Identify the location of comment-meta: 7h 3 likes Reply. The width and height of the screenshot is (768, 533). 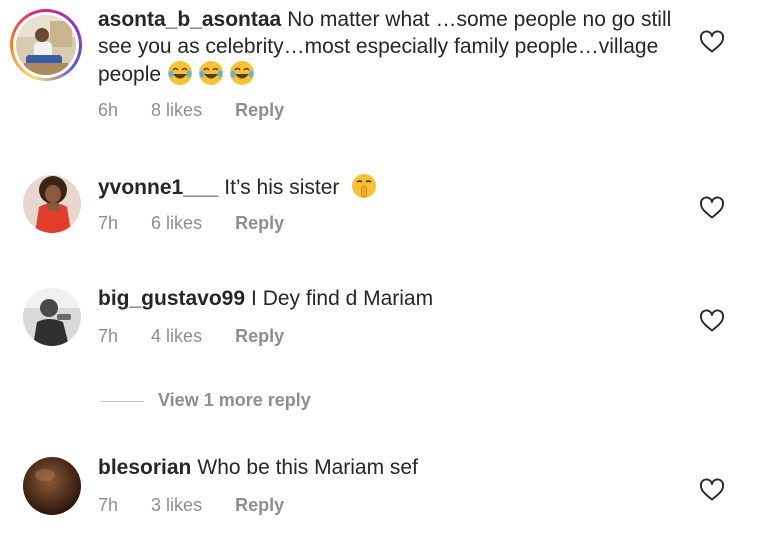
(205, 505).